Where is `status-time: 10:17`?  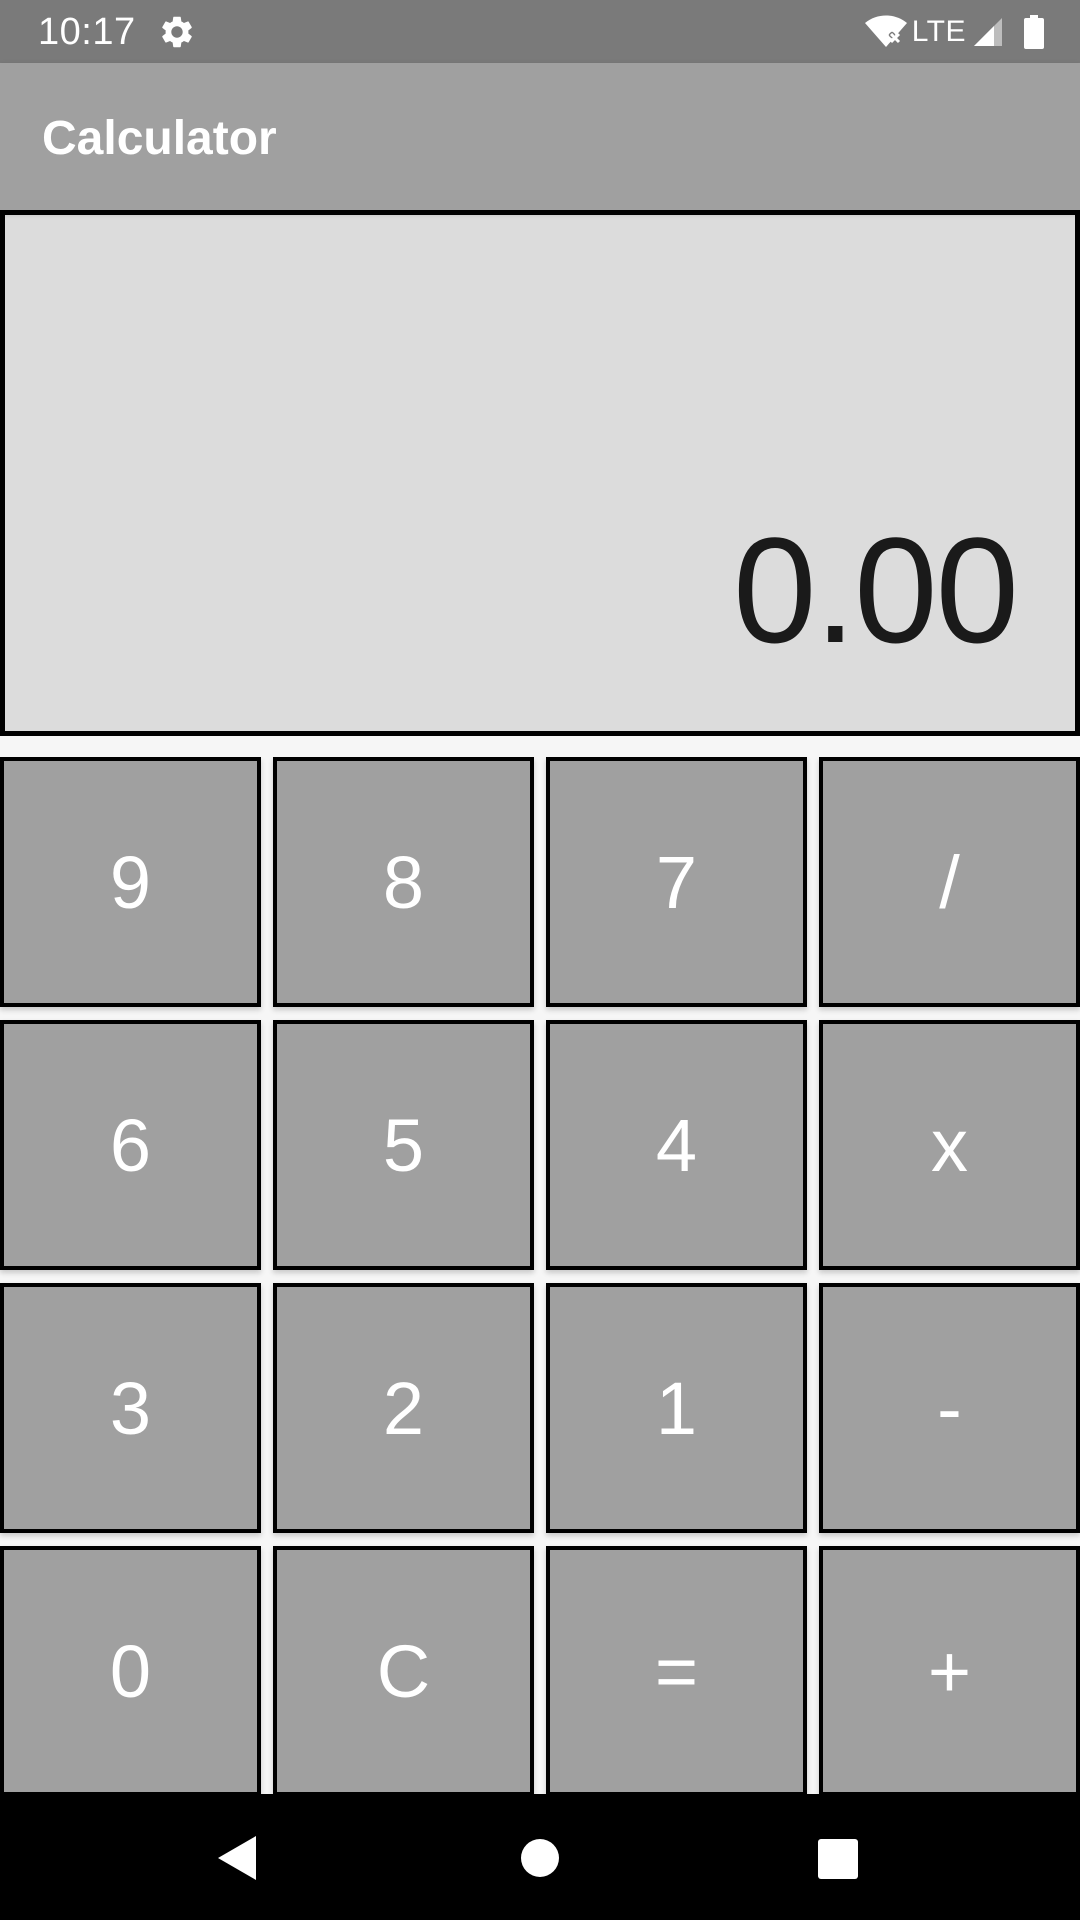 status-time: 10:17 is located at coordinates (87, 32).